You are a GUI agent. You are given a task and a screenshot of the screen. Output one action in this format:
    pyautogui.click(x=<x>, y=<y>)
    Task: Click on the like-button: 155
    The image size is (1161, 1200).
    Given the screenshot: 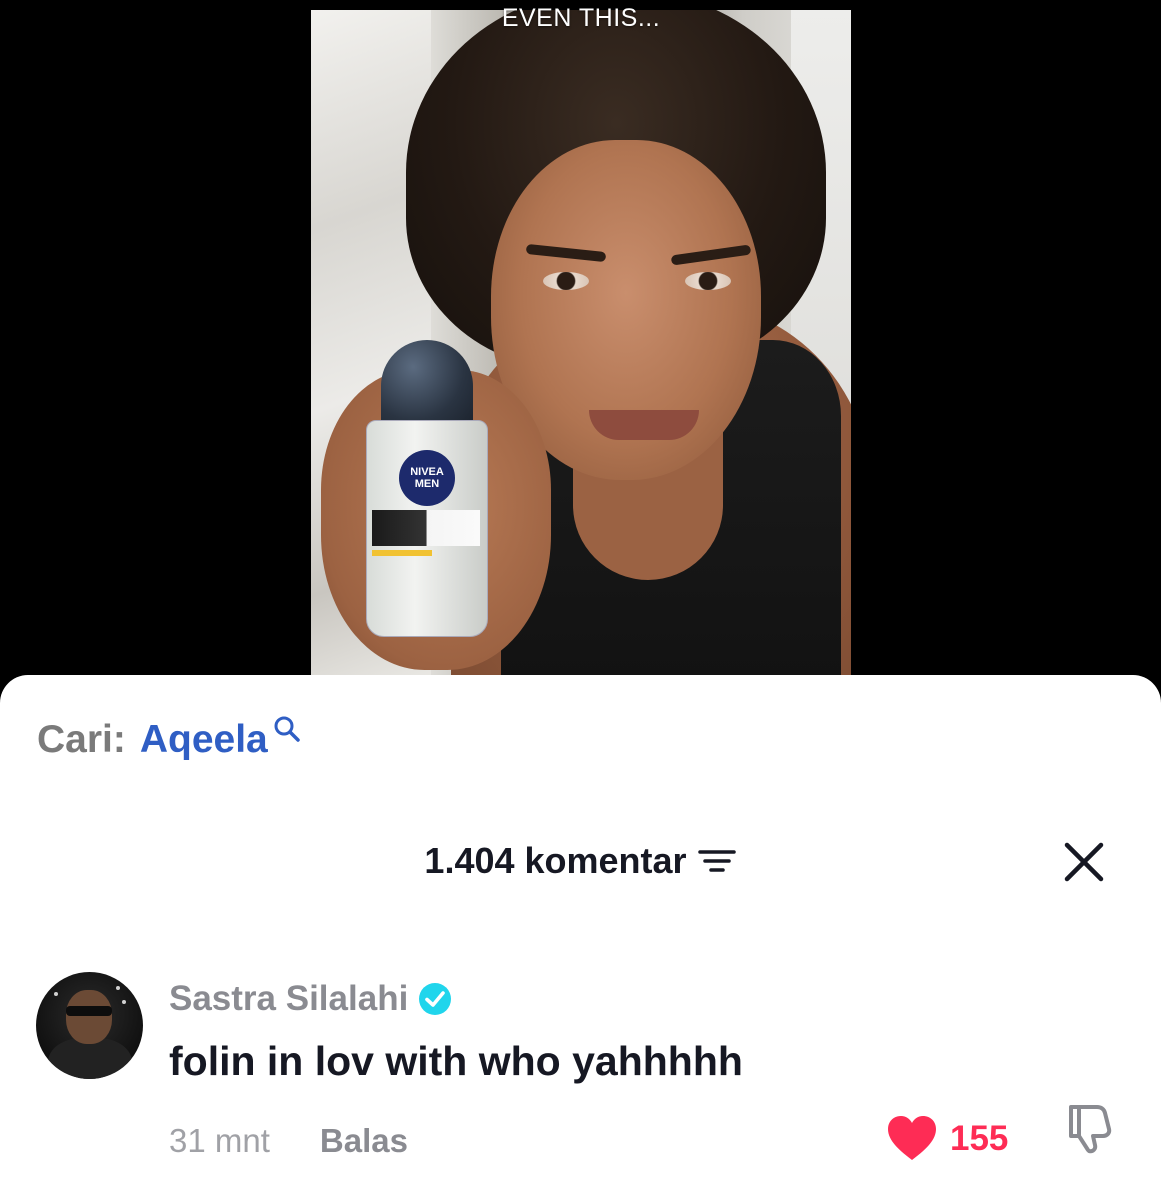 What is the action you would take?
    pyautogui.click(x=947, y=1139)
    